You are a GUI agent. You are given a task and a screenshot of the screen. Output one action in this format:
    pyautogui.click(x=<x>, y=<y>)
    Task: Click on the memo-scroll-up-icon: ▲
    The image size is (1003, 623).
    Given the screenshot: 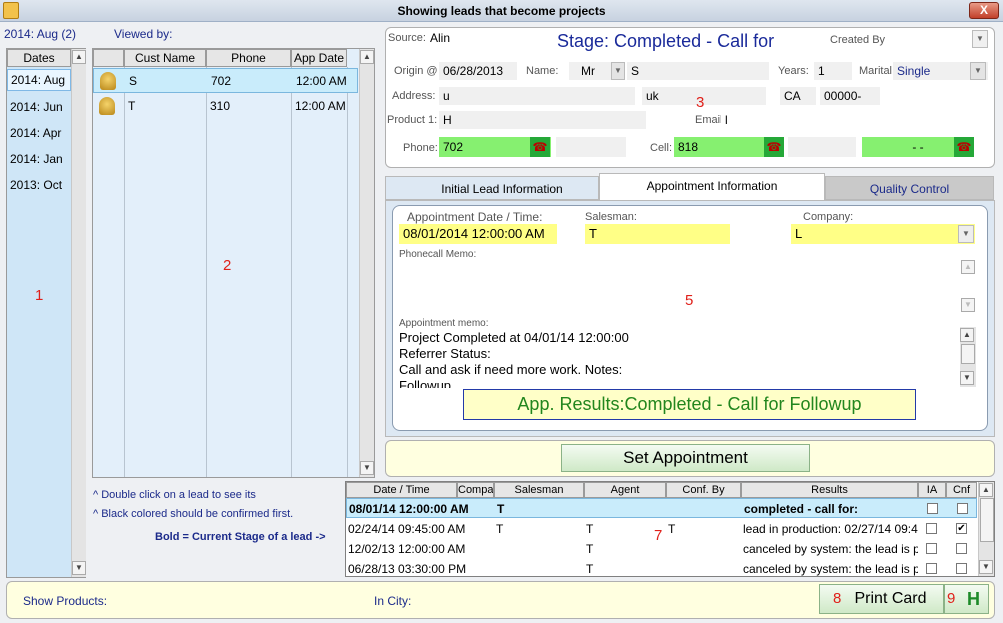 What is the action you would take?
    pyautogui.click(x=968, y=267)
    